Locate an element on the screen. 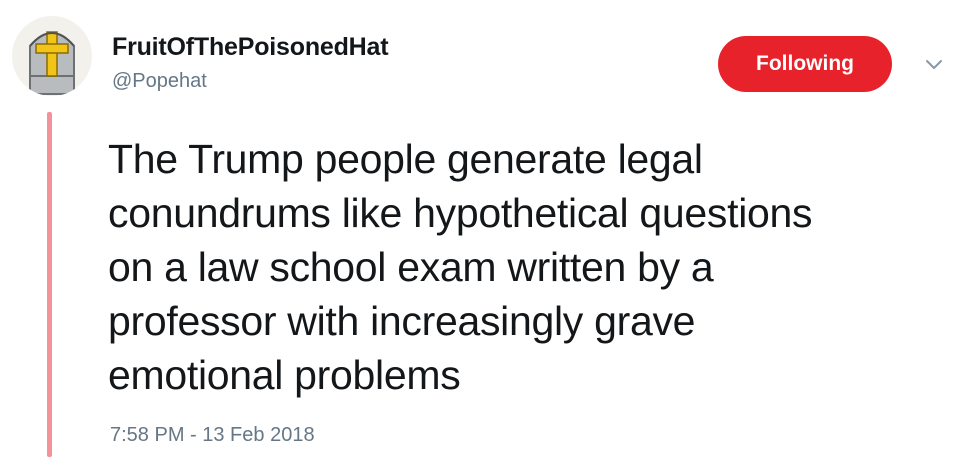  tweet-text-line: on a law school exam written by a is located at coordinates (411, 267).